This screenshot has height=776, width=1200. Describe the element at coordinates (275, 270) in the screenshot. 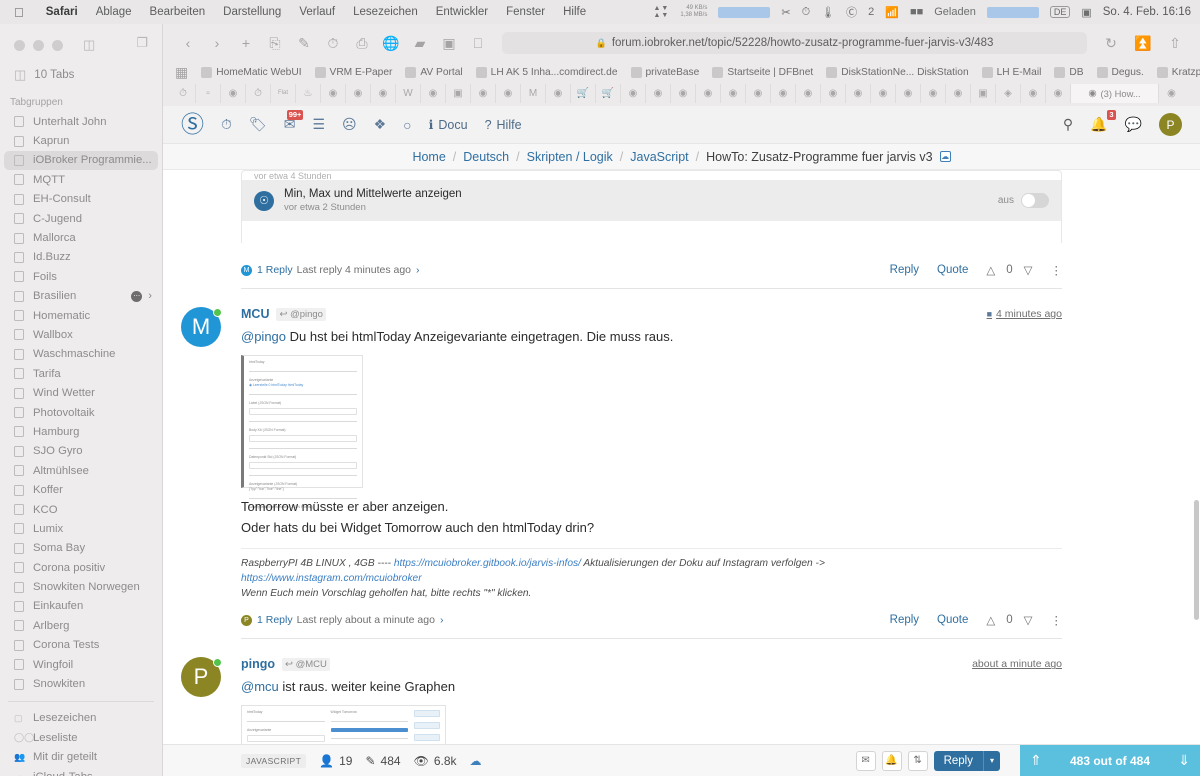

I see `reply-count-link: 1 Reply` at that location.